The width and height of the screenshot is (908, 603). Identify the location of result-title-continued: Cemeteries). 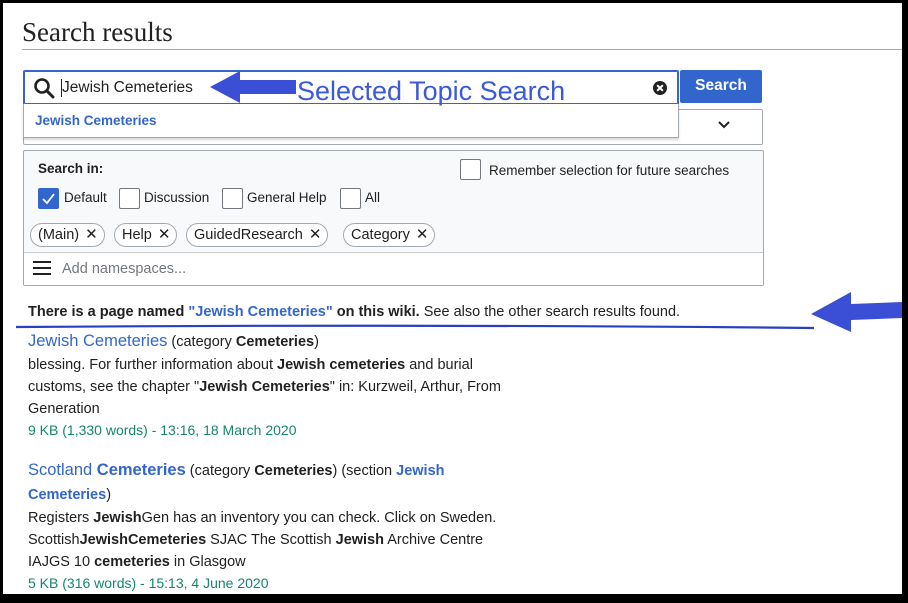
(69, 494).